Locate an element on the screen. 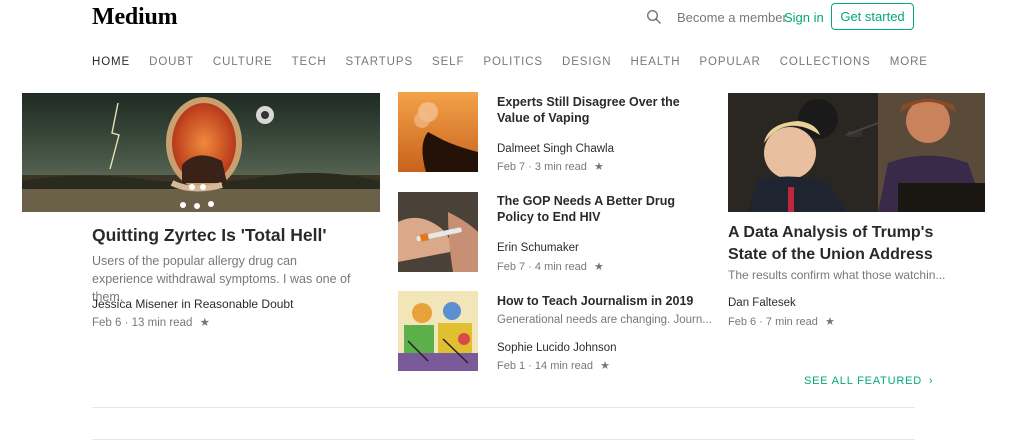 This screenshot has width=1024, height=441. article-date: Feb 7 · 3 min read is located at coordinates (542, 167).